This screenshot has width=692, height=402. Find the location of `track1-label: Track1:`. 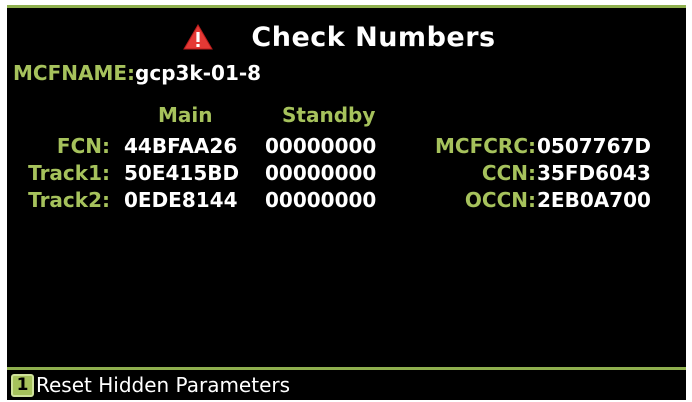

track1-label: Track1: is located at coordinates (69, 173).